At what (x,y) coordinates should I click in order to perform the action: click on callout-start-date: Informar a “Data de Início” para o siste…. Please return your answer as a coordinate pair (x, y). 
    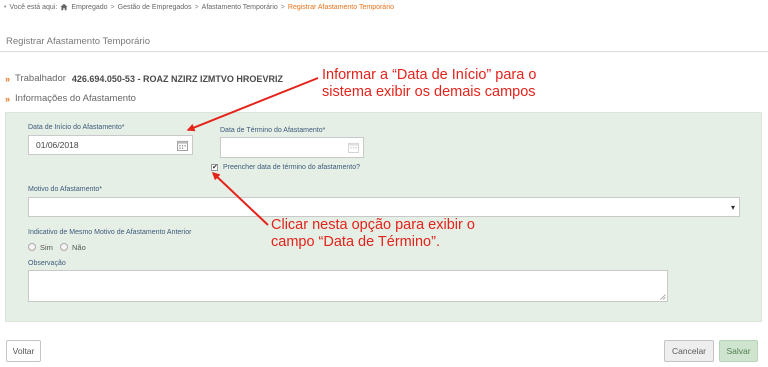
    Looking at the image, I should click on (429, 84).